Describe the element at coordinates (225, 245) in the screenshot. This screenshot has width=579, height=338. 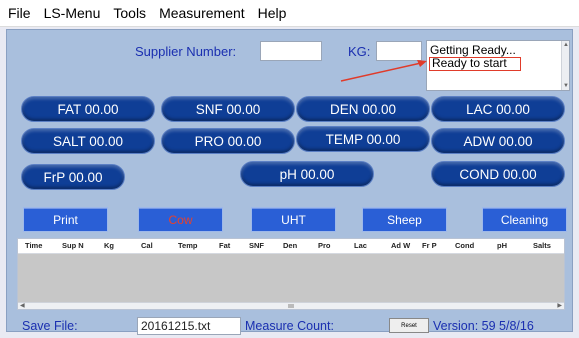
I see `column-header-fat: Fat` at that location.